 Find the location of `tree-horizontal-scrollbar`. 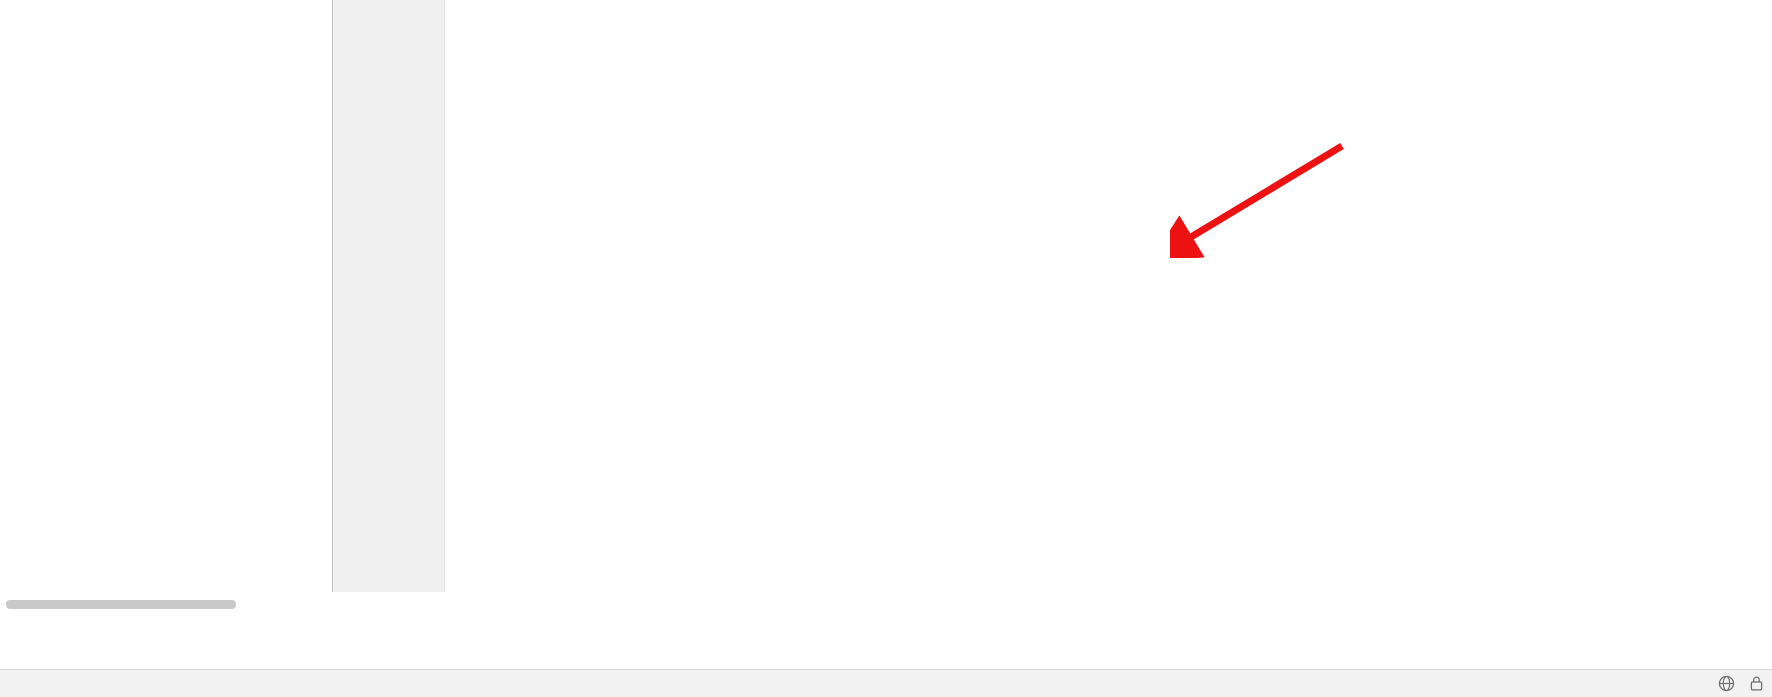

tree-horizontal-scrollbar is located at coordinates (121, 604).